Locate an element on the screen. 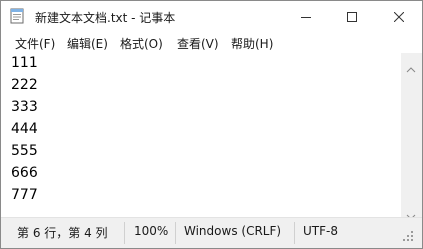 This screenshot has height=249, width=423. minimize-button is located at coordinates (306, 16).